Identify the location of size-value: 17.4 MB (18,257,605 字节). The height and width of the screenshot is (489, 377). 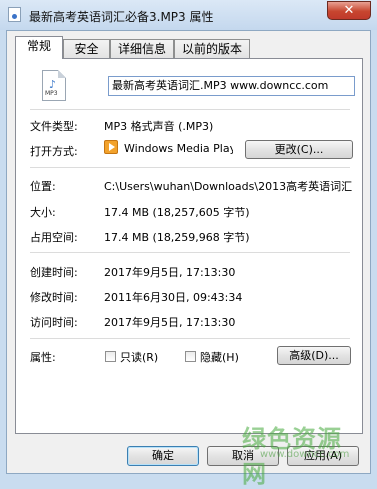
(177, 212).